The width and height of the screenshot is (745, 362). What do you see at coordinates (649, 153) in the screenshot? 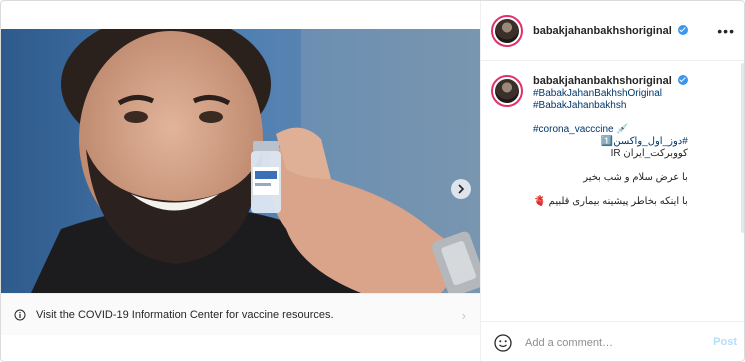
I see `caption-line: کووبرکت_ایران IR` at bounding box center [649, 153].